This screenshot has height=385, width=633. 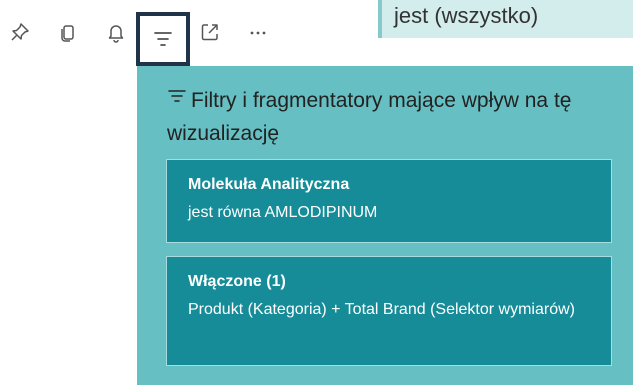 What do you see at coordinates (20, 32) in the screenshot?
I see `pin-icon` at bounding box center [20, 32].